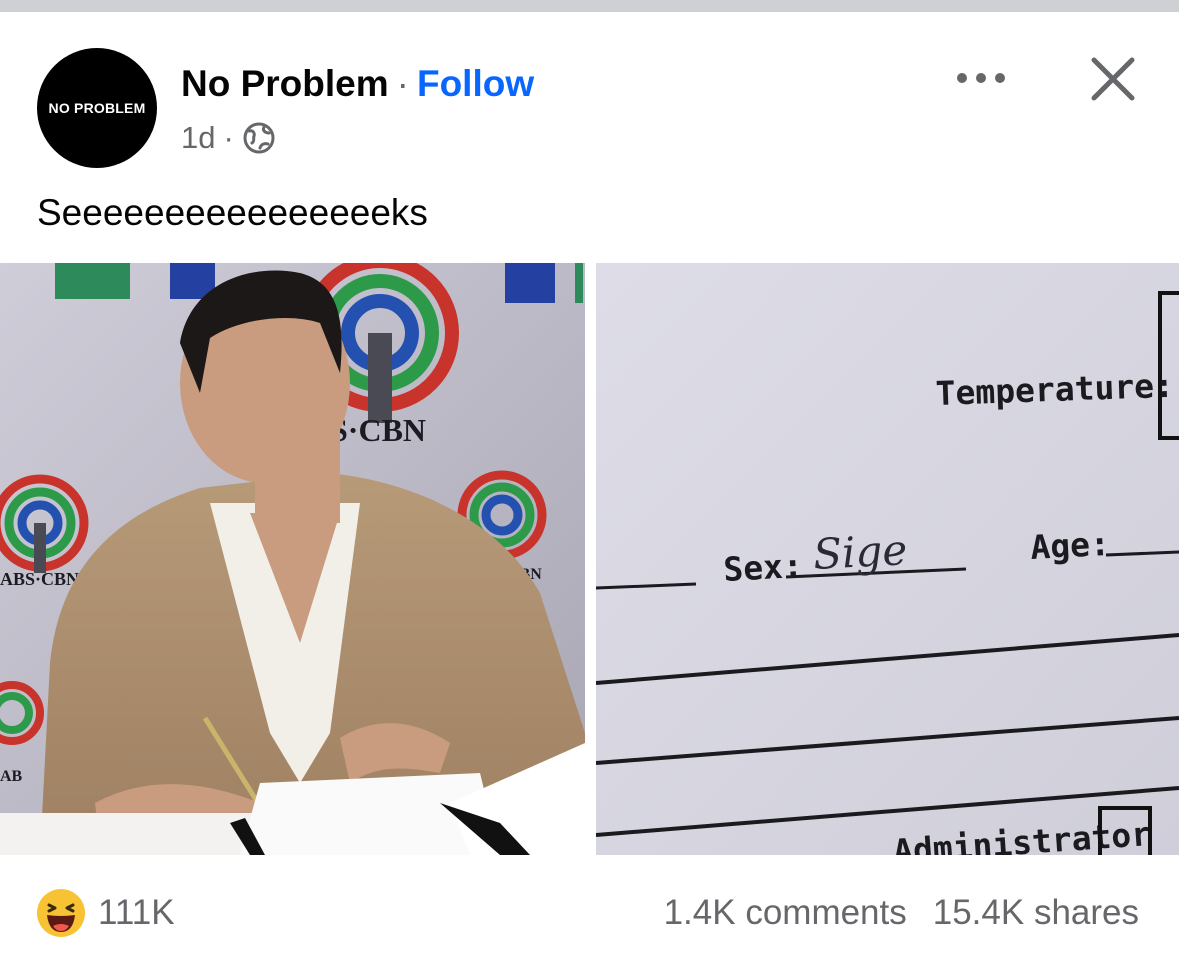  I want to click on avatar: NO PROBLEM, so click(97, 108).